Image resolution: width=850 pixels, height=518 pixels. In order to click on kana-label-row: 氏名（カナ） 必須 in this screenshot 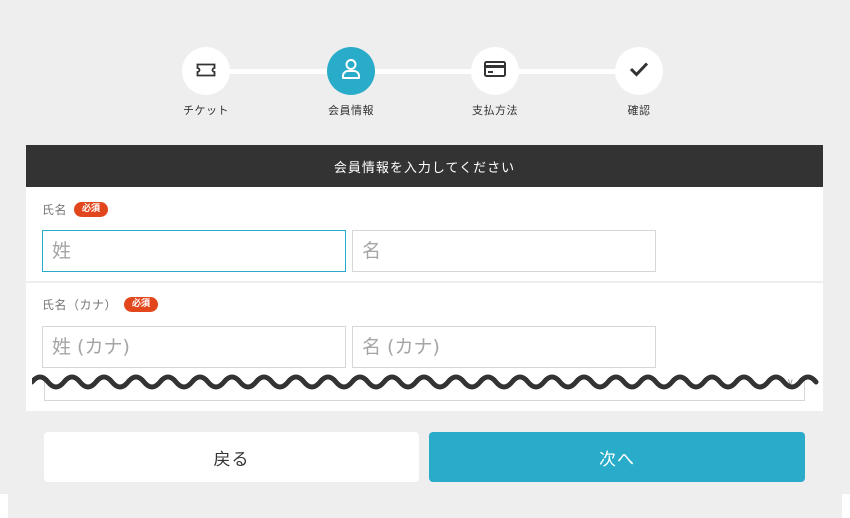, I will do `click(100, 304)`.